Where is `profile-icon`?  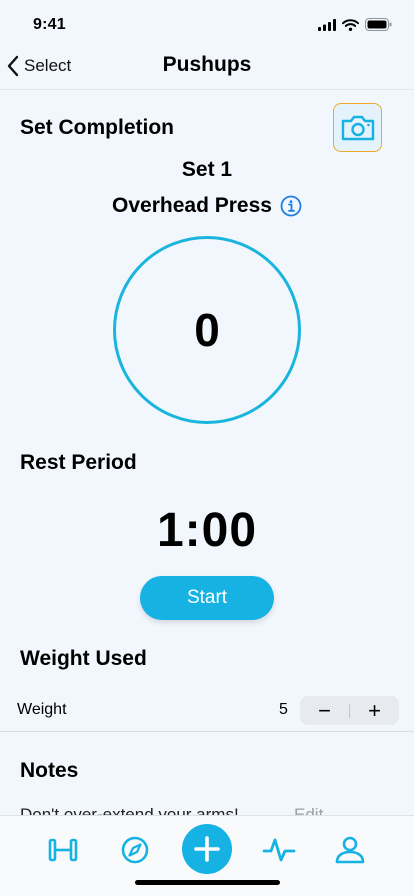 profile-icon is located at coordinates (350, 850).